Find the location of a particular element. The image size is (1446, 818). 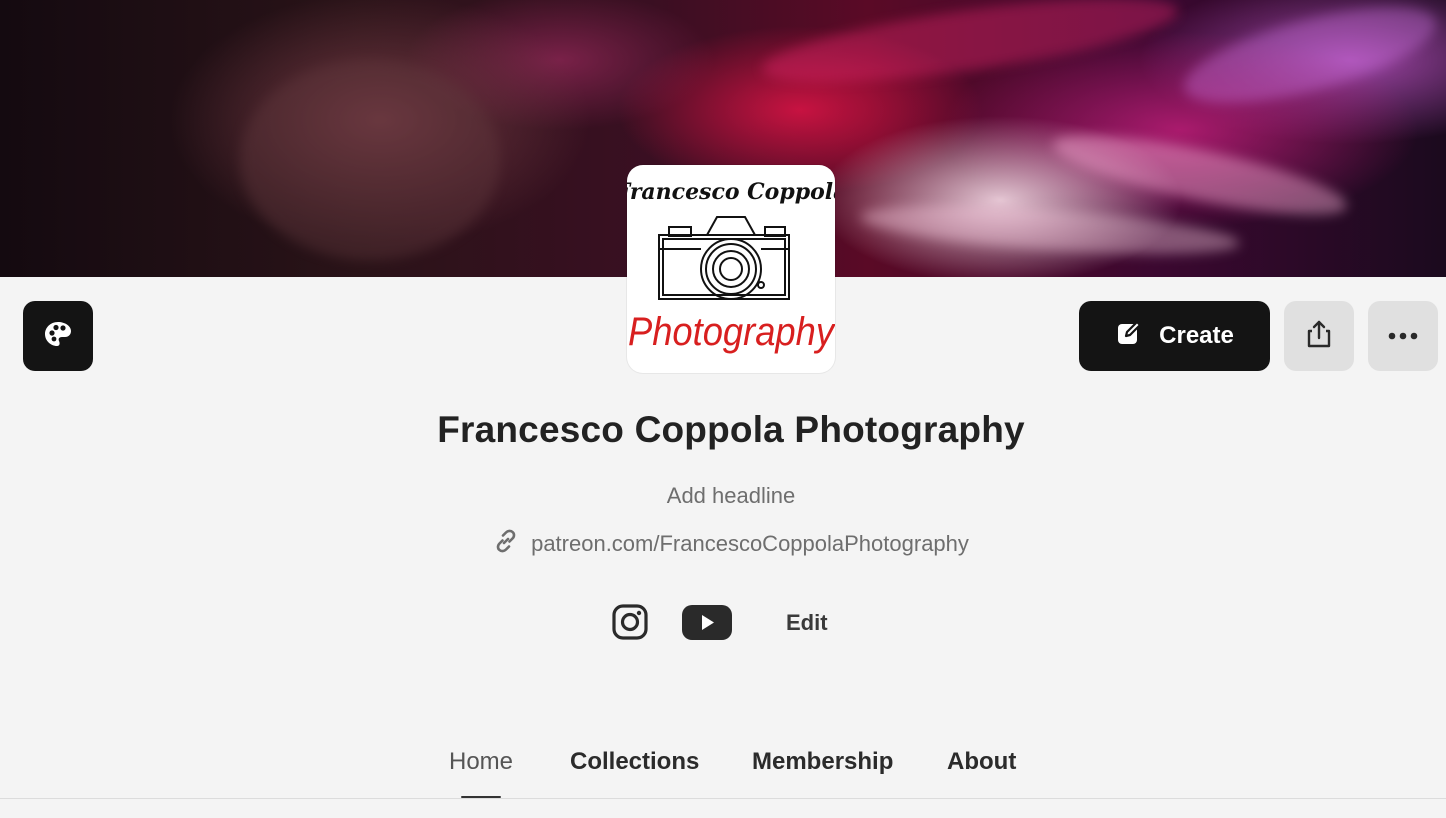

instagram-icon is located at coordinates (630, 622).